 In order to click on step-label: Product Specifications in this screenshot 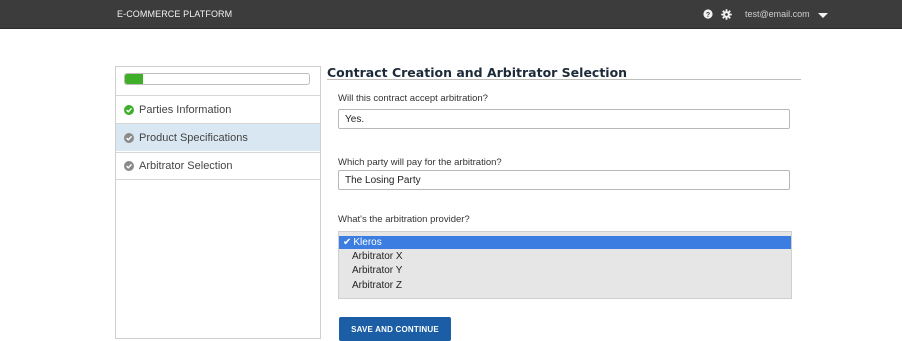, I will do `click(193, 137)`.